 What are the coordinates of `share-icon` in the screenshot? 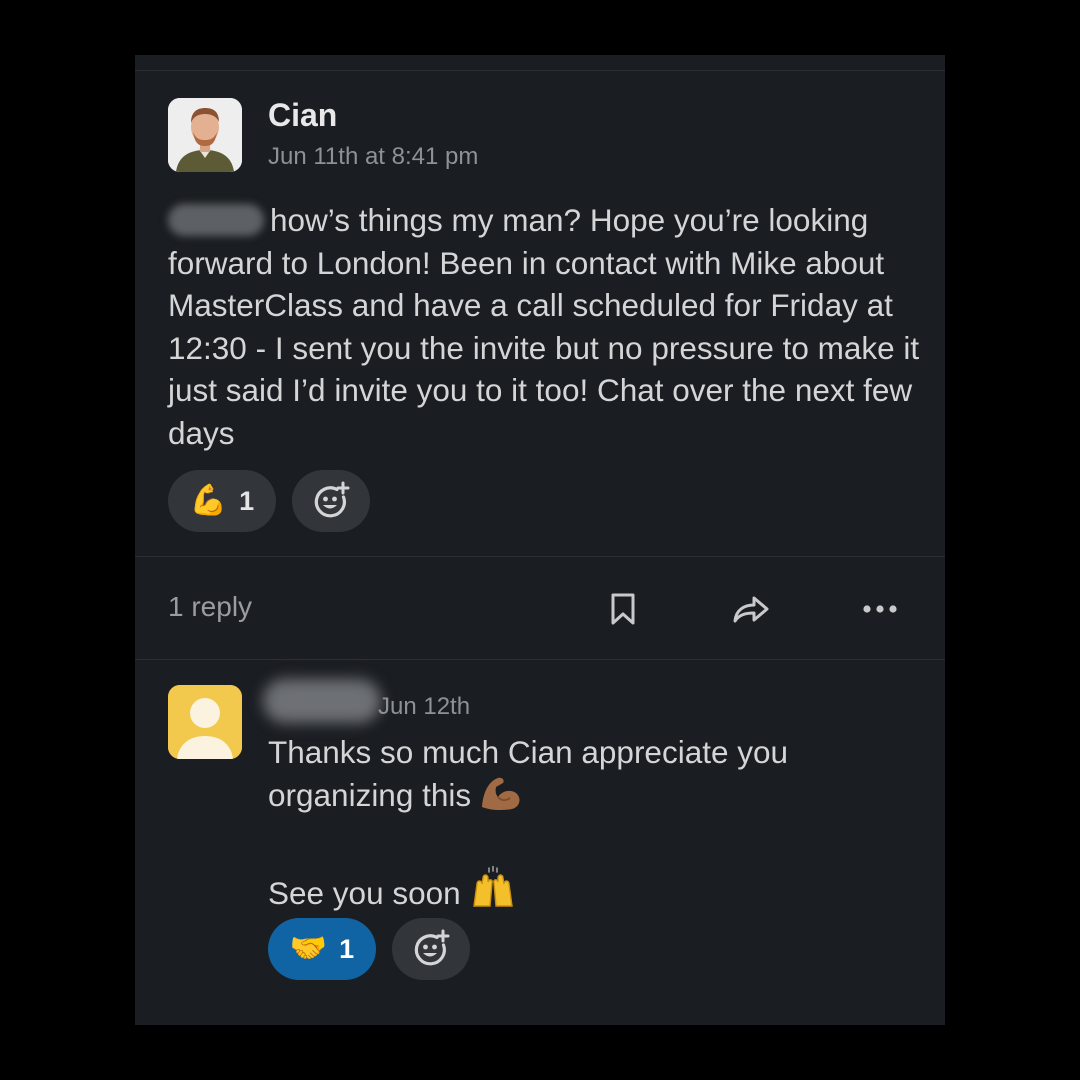 It's located at (751, 609).